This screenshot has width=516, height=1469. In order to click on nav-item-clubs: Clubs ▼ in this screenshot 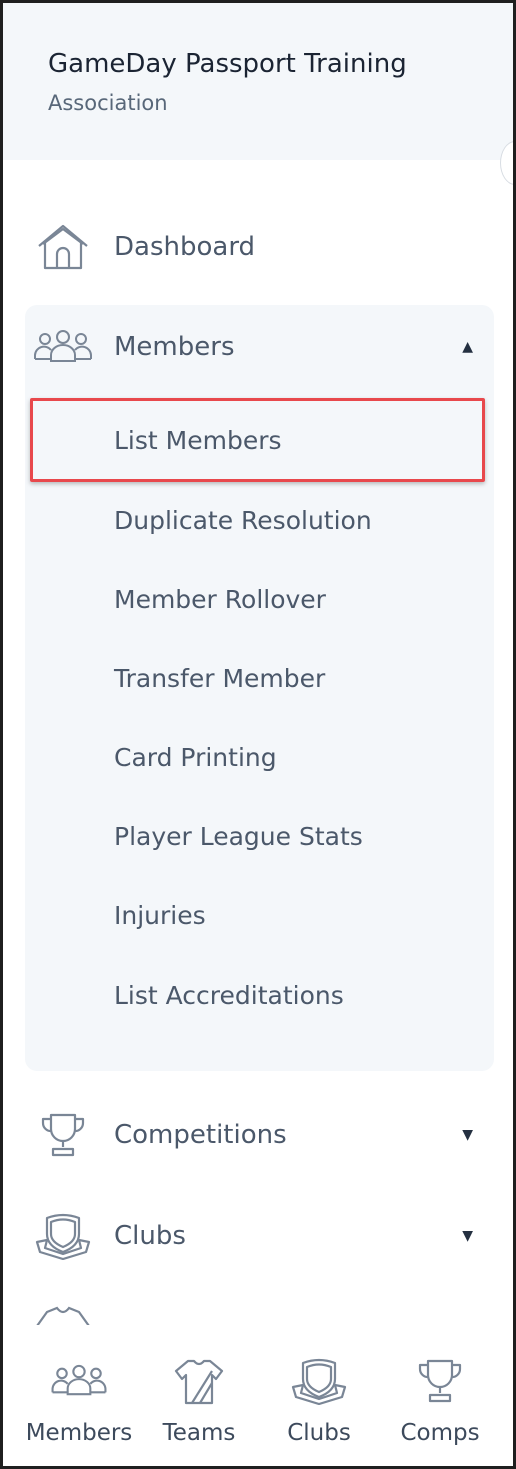, I will do `click(259, 1236)`.